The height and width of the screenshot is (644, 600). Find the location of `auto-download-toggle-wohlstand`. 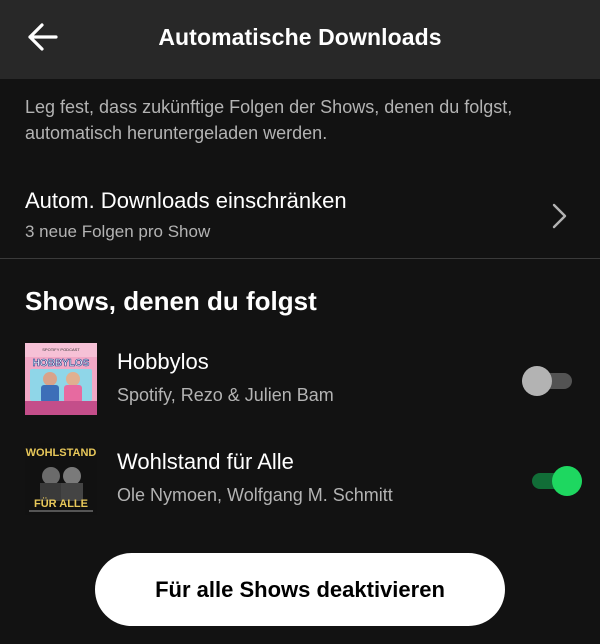

auto-download-toggle-wohlstand is located at coordinates (557, 481).